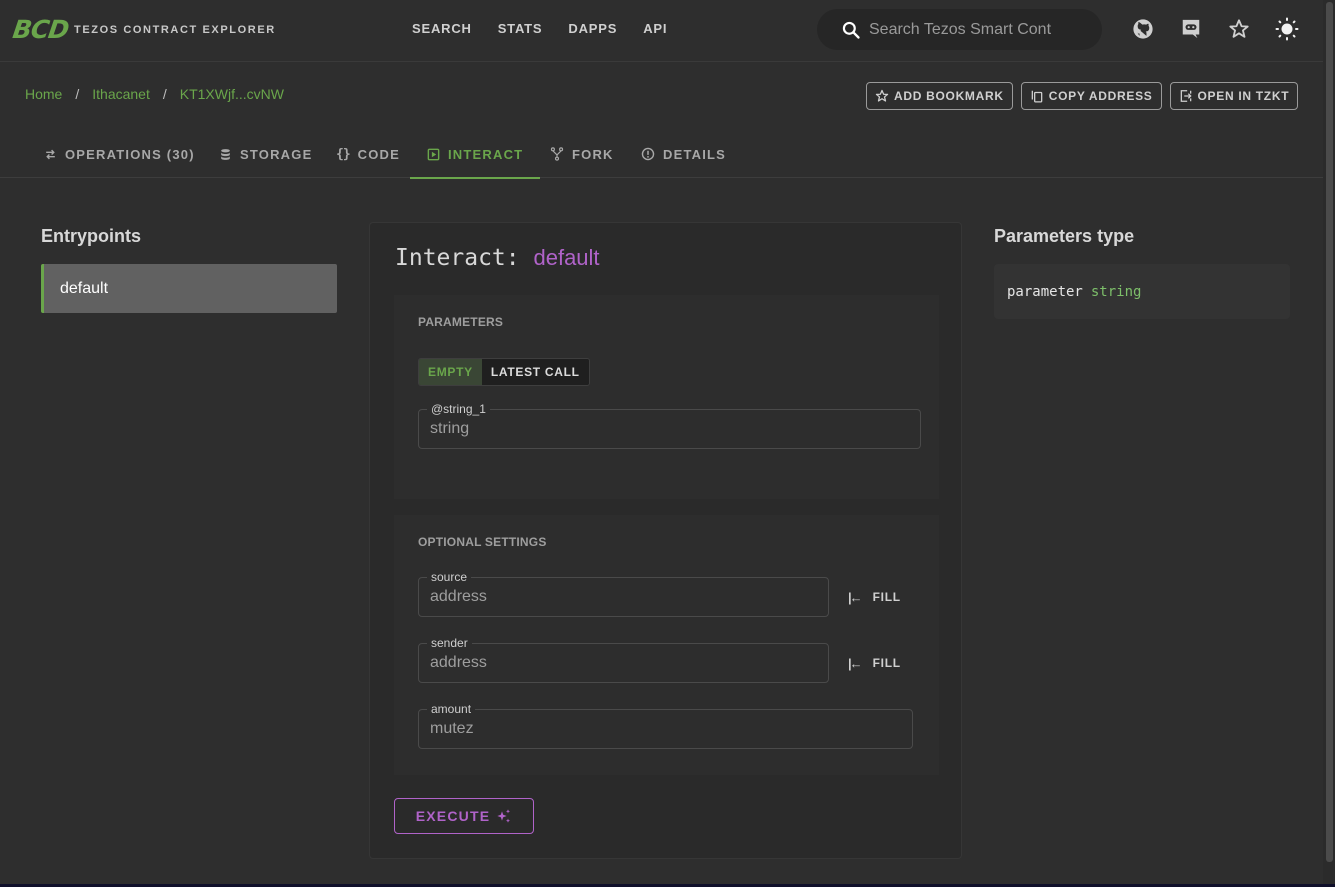 The width and height of the screenshot is (1335, 887). What do you see at coordinates (458, 409) in the screenshot?
I see `field-label: @string_1` at bounding box center [458, 409].